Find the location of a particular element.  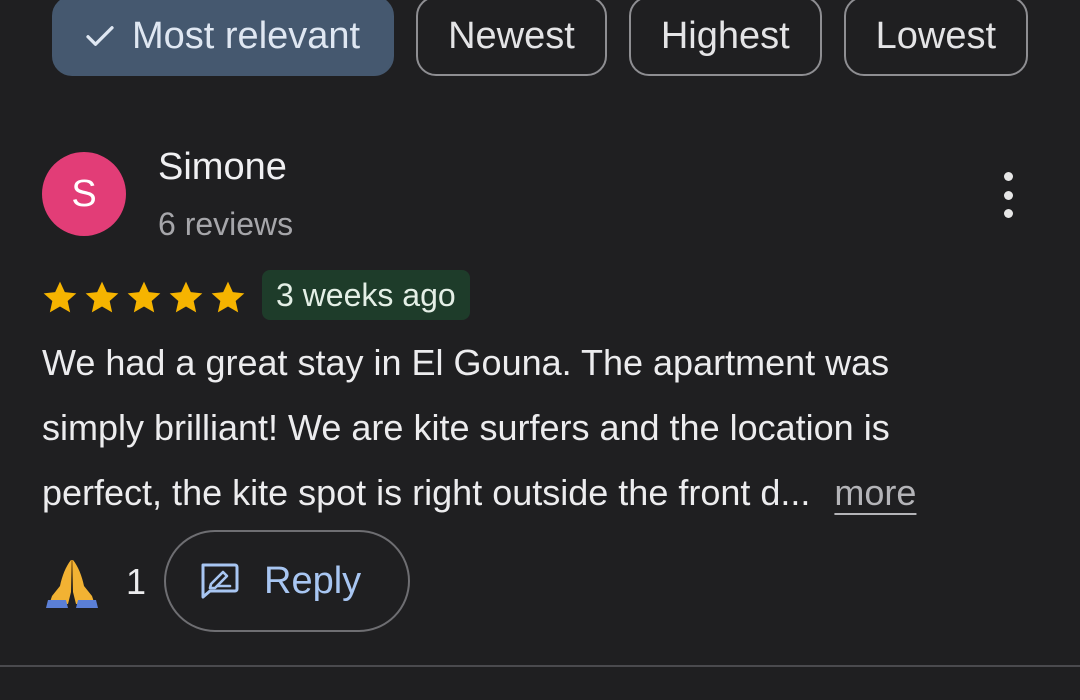

reaction-count: 1 is located at coordinates (136, 581).